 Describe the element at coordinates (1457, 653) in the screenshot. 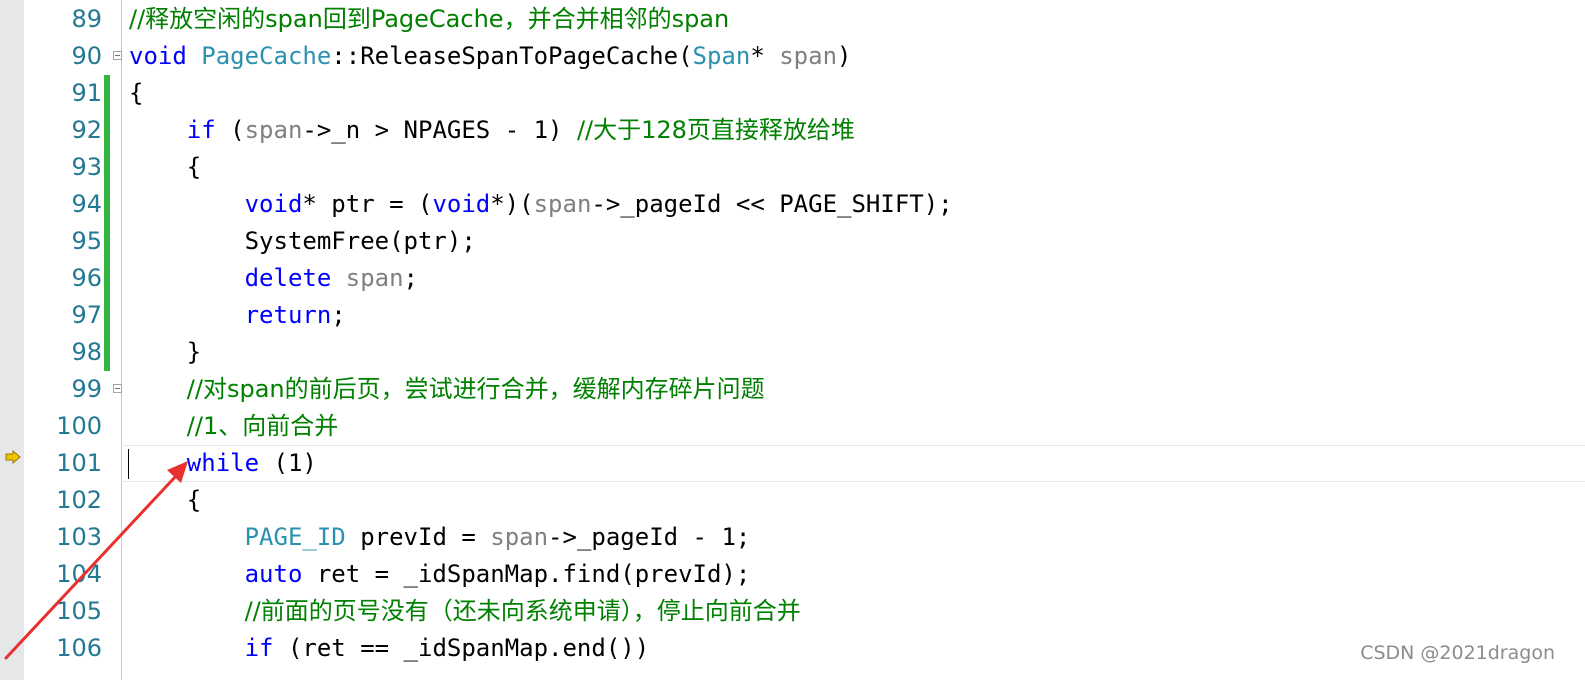

I see `watermark: CSDN @2021dragon` at that location.